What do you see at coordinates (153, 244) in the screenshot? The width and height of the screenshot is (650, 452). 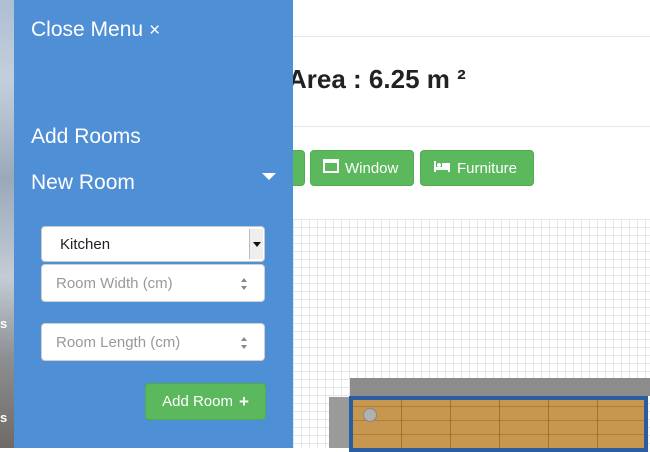 I see `room-type-select: Kitchen` at bounding box center [153, 244].